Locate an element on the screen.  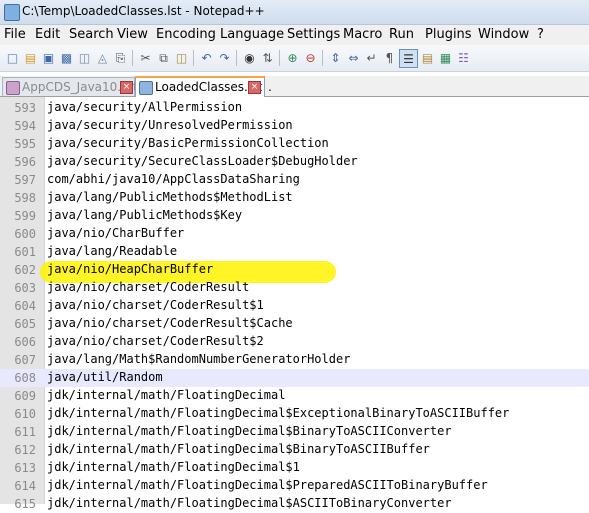
code-line: 602 java/nio/HeapCharBuffer is located at coordinates (294, 270).